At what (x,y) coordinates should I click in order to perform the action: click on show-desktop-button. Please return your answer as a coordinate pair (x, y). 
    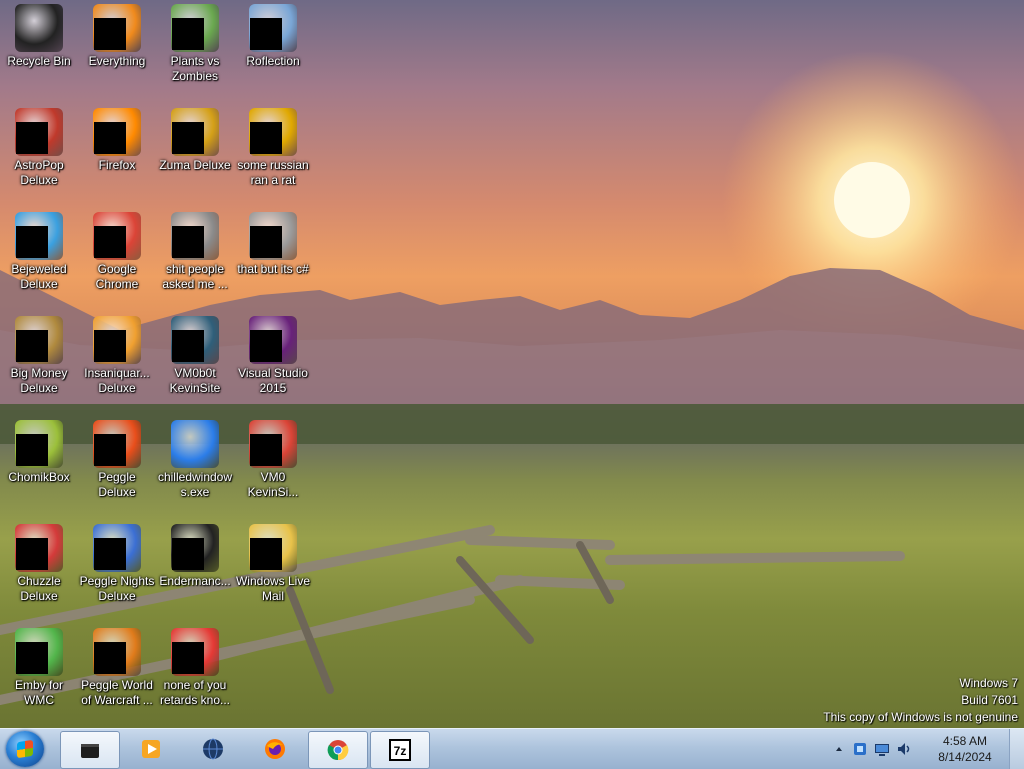
    Looking at the image, I should click on (1016, 749).